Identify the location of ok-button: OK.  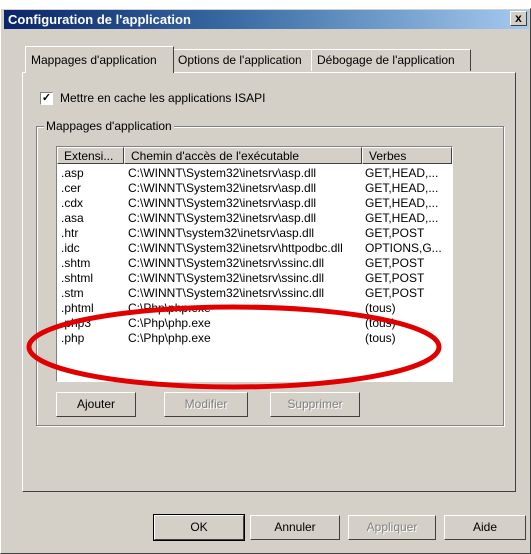
(199, 527).